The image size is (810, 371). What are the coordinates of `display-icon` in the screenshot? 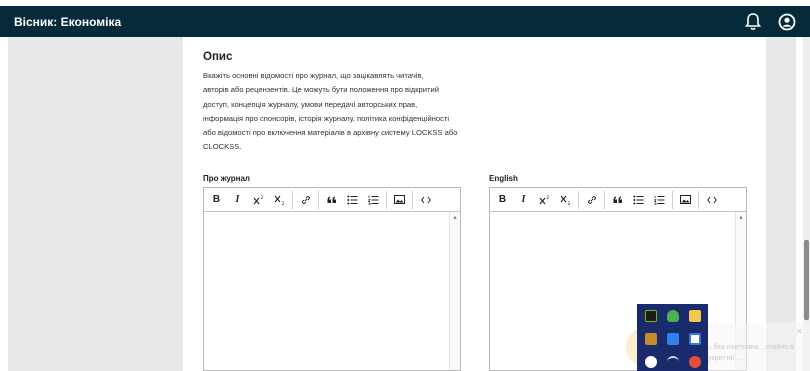 It's located at (695, 339).